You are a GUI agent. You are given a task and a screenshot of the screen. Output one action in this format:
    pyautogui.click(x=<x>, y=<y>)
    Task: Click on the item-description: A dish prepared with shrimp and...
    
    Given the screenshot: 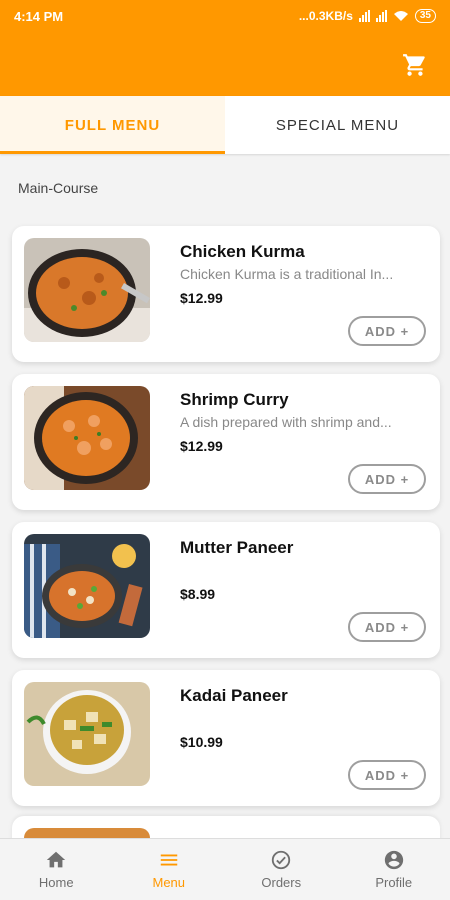 What is the action you would take?
    pyautogui.click(x=286, y=422)
    